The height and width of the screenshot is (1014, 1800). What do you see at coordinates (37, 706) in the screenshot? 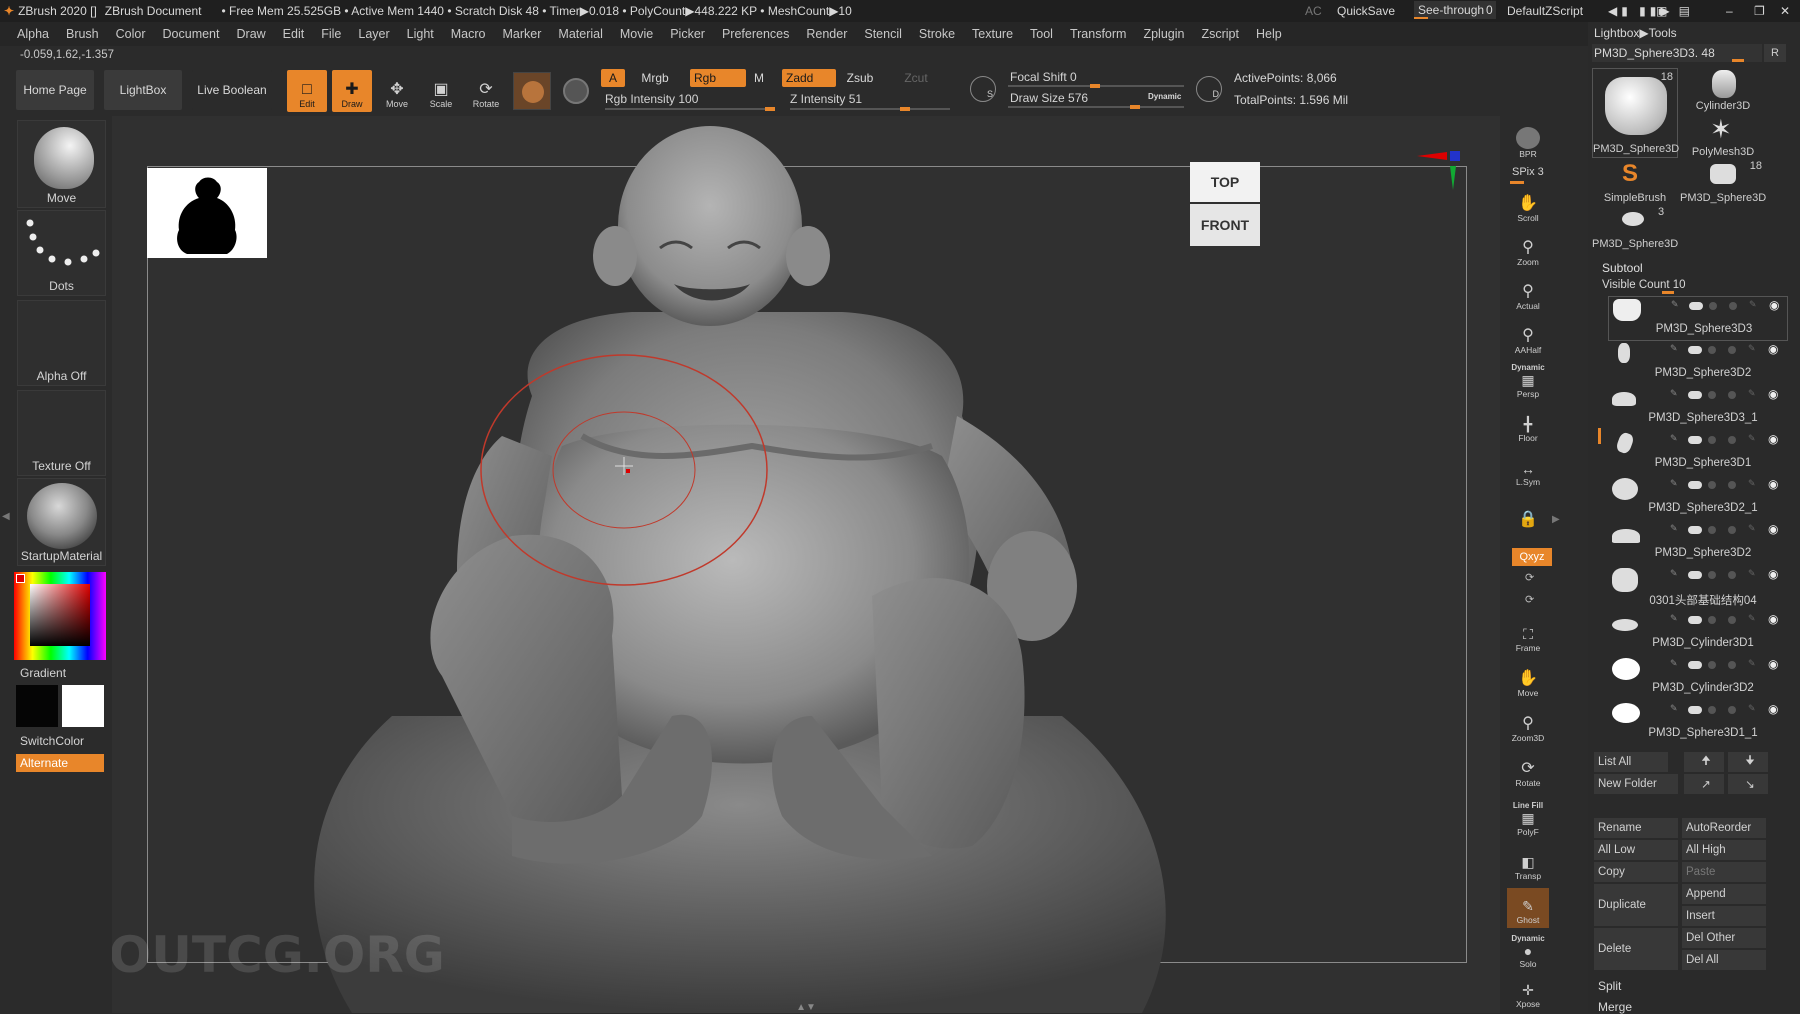
I see `secondary-color-swatch` at bounding box center [37, 706].